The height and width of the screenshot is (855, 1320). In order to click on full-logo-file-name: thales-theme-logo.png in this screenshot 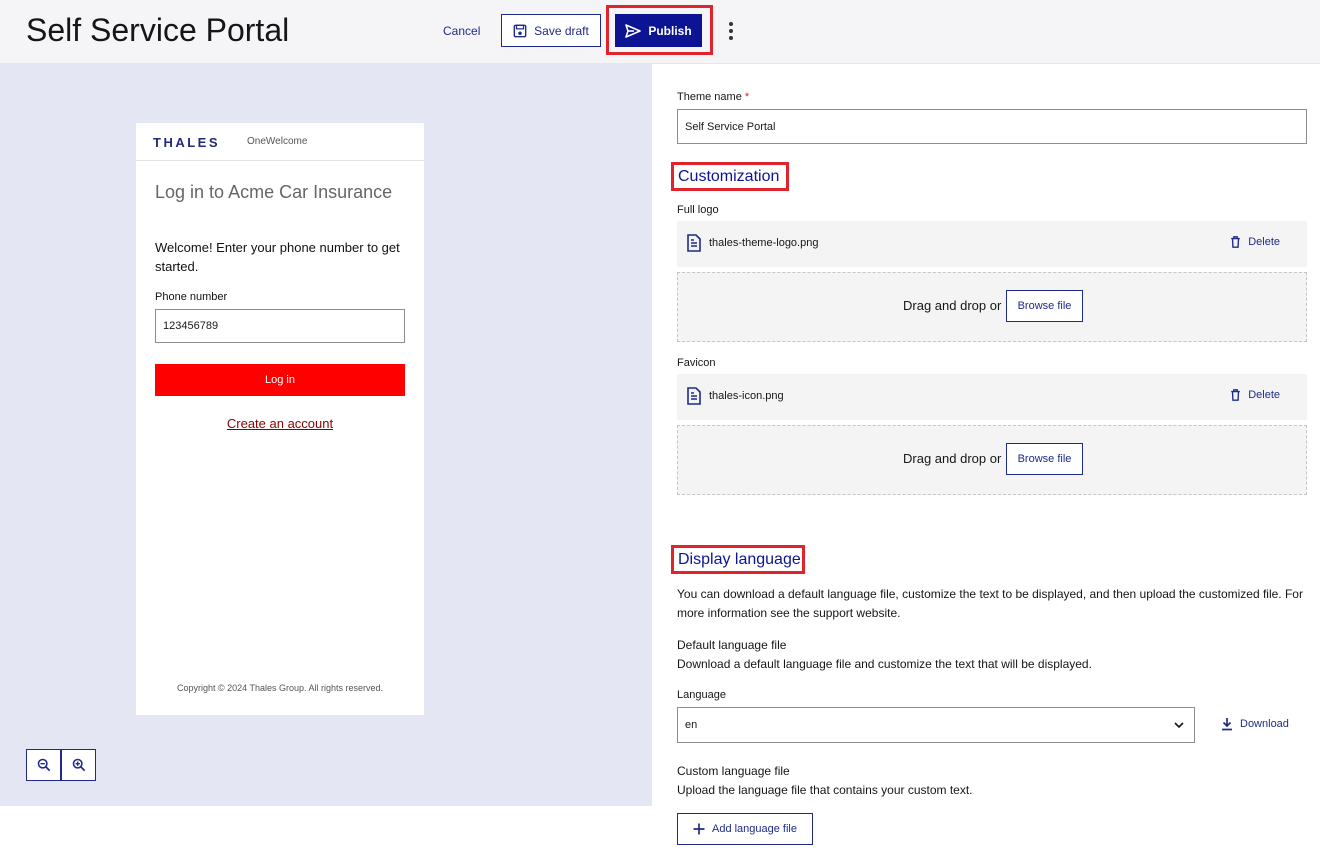, I will do `click(764, 243)`.